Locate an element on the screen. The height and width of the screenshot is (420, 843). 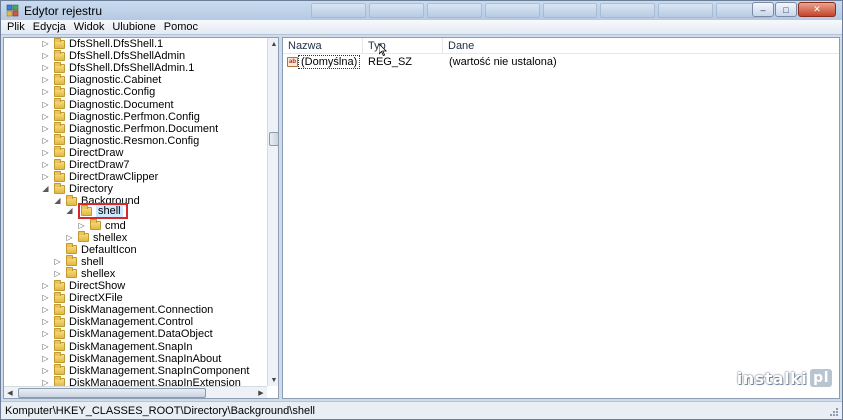
tree-hscroll-thumb is located at coordinates (112, 393).